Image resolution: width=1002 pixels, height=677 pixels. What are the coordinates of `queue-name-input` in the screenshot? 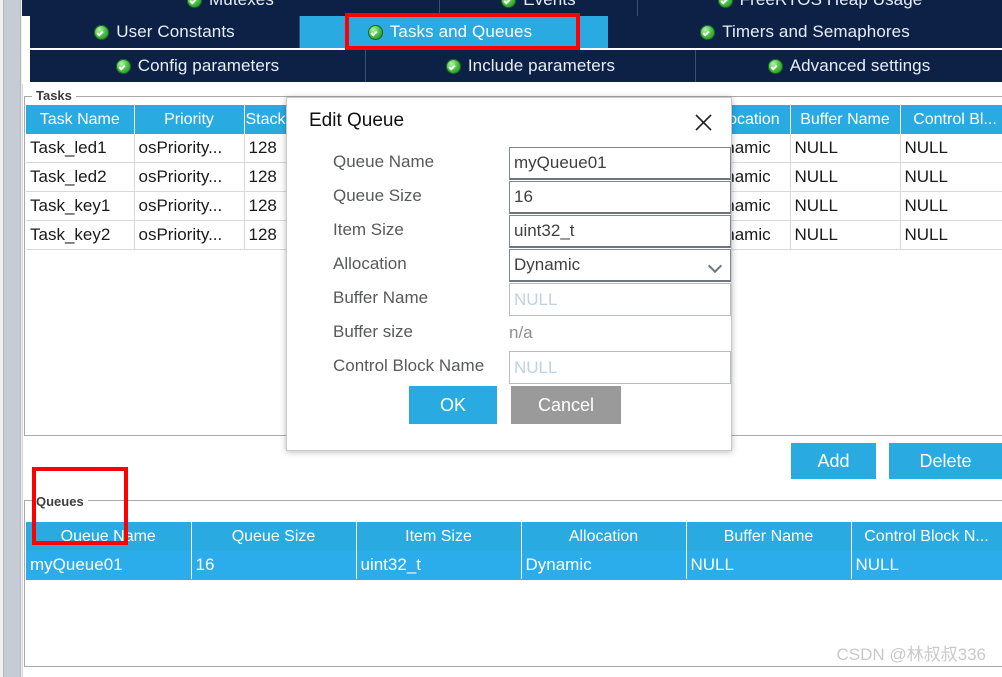 It's located at (620, 163).